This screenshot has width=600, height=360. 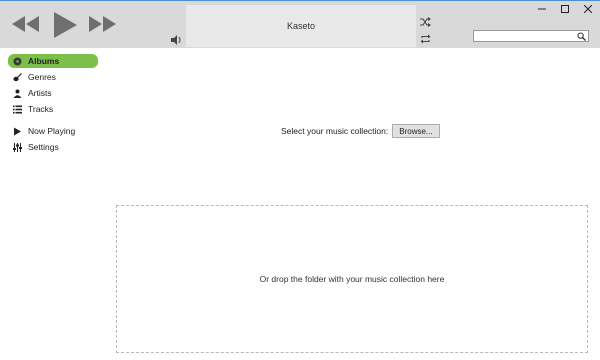 What do you see at coordinates (17, 93) in the screenshot?
I see `person-icon` at bounding box center [17, 93].